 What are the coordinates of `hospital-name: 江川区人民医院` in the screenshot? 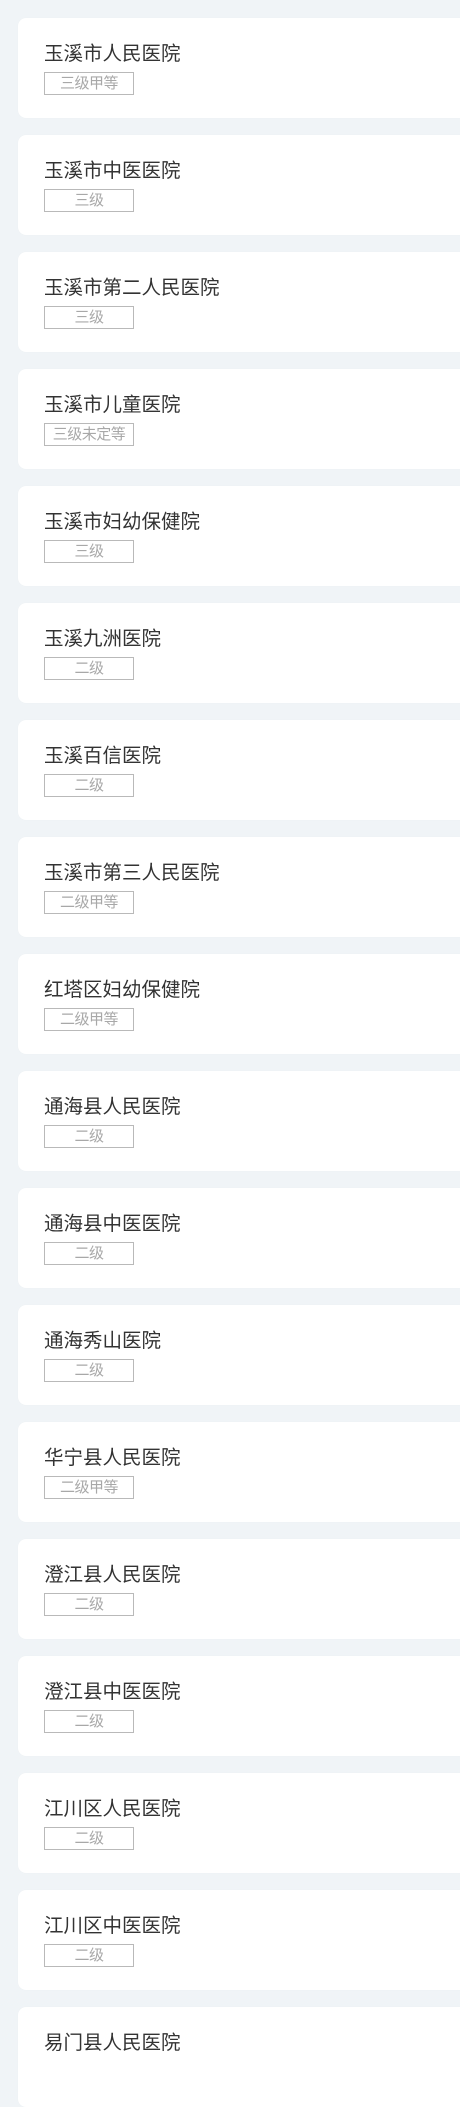 It's located at (112, 1808).